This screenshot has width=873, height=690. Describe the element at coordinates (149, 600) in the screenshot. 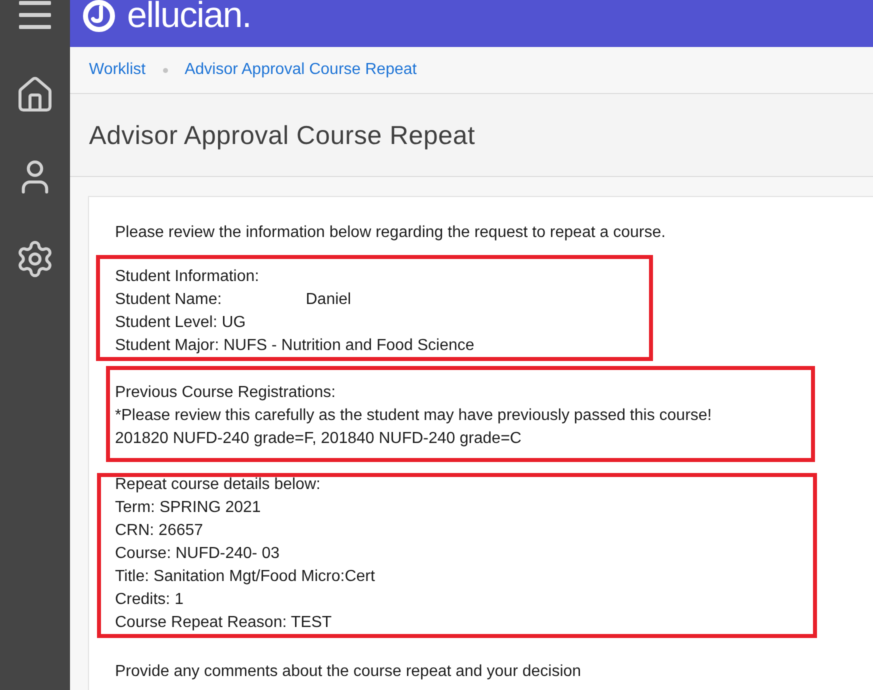

I see `detail-line: Credits: 1` at that location.